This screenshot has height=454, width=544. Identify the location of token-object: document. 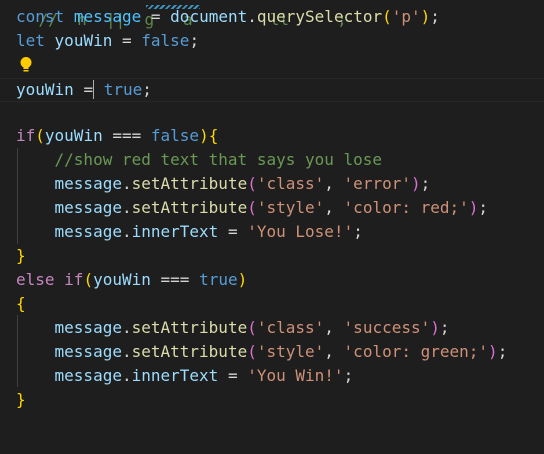
(209, 16).